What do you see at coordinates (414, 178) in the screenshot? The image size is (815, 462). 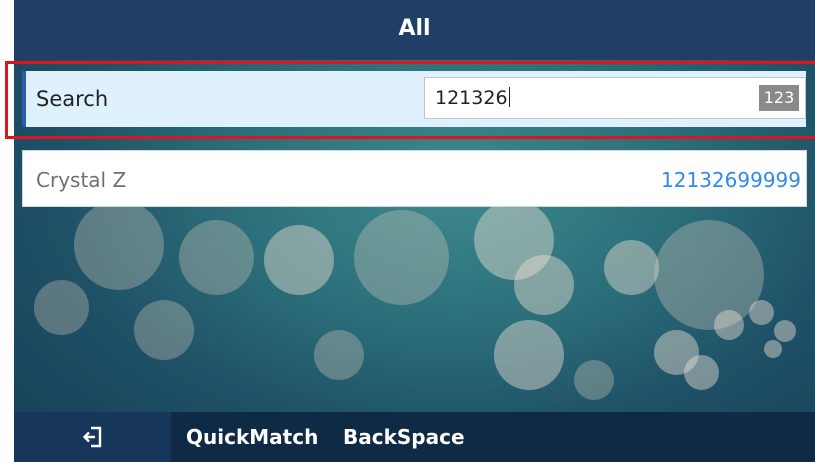 I see `contact-result-row: Crystal Z 12132699999` at bounding box center [414, 178].